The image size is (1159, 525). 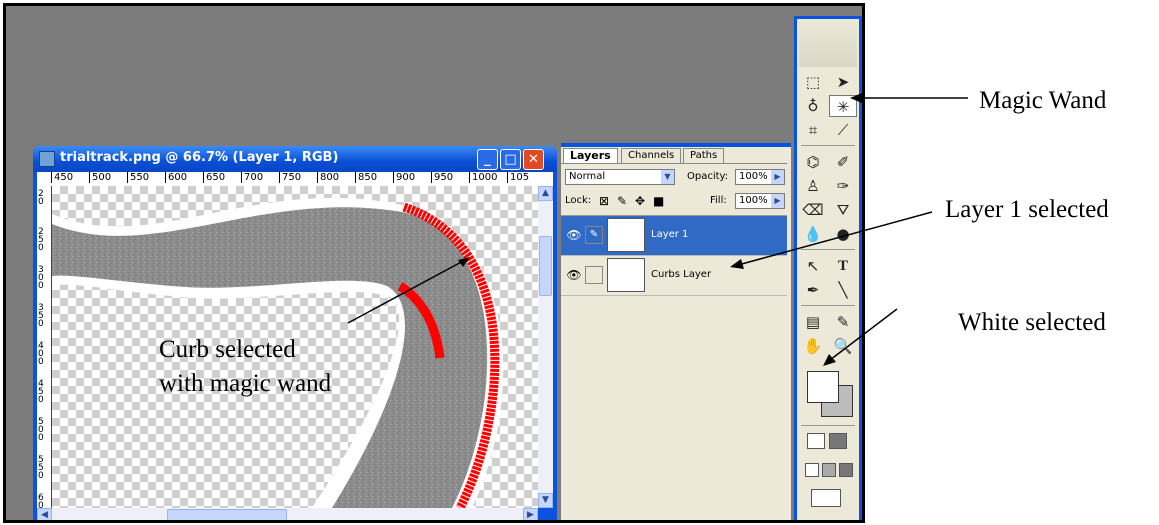 I want to click on lasso-icon: ♁, so click(x=813, y=106).